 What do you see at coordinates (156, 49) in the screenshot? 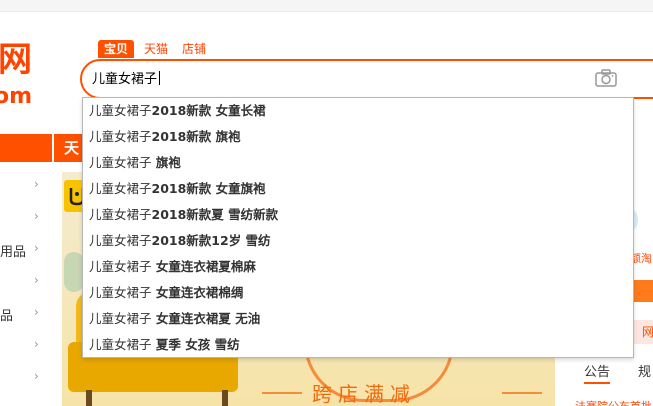
I see `tab-tmall: 天猫` at bounding box center [156, 49].